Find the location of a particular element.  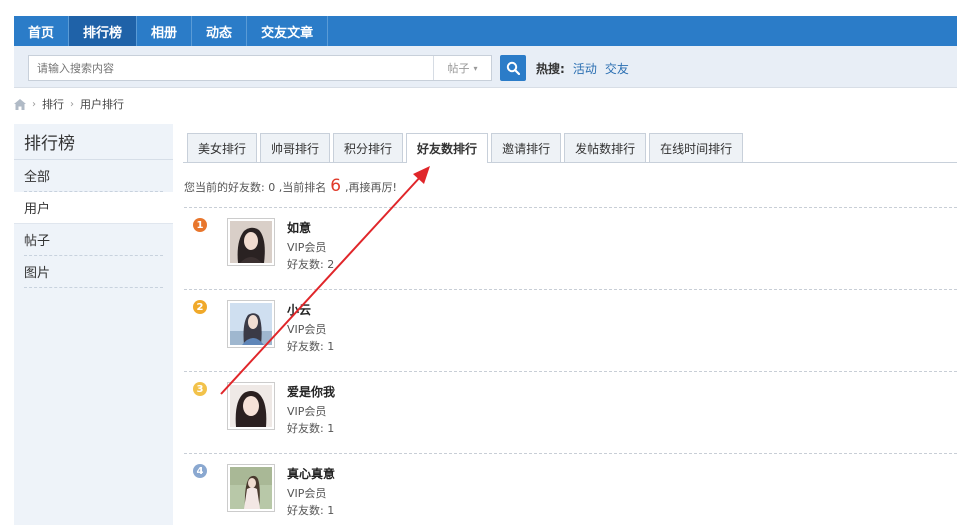

hot-search-label: 热搜: is located at coordinates (550, 69).